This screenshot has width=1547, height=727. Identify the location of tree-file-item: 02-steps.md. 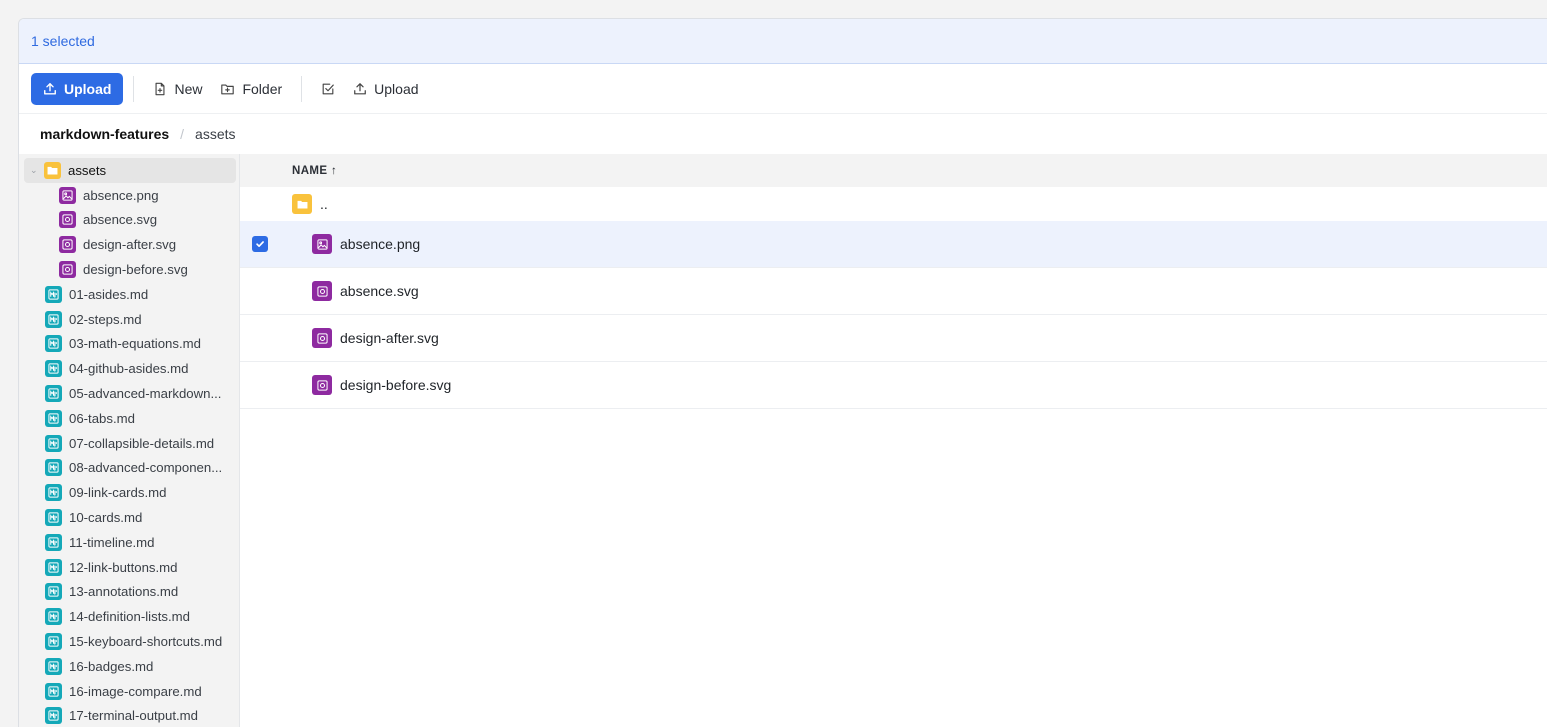
(129, 319).